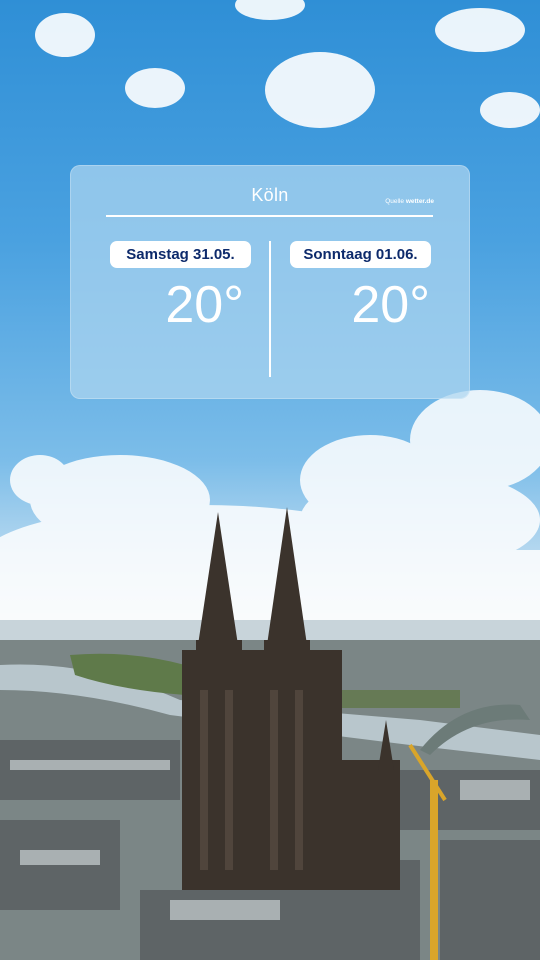  I want to click on day-label-saturday: Samstag 31.05., so click(180, 254).